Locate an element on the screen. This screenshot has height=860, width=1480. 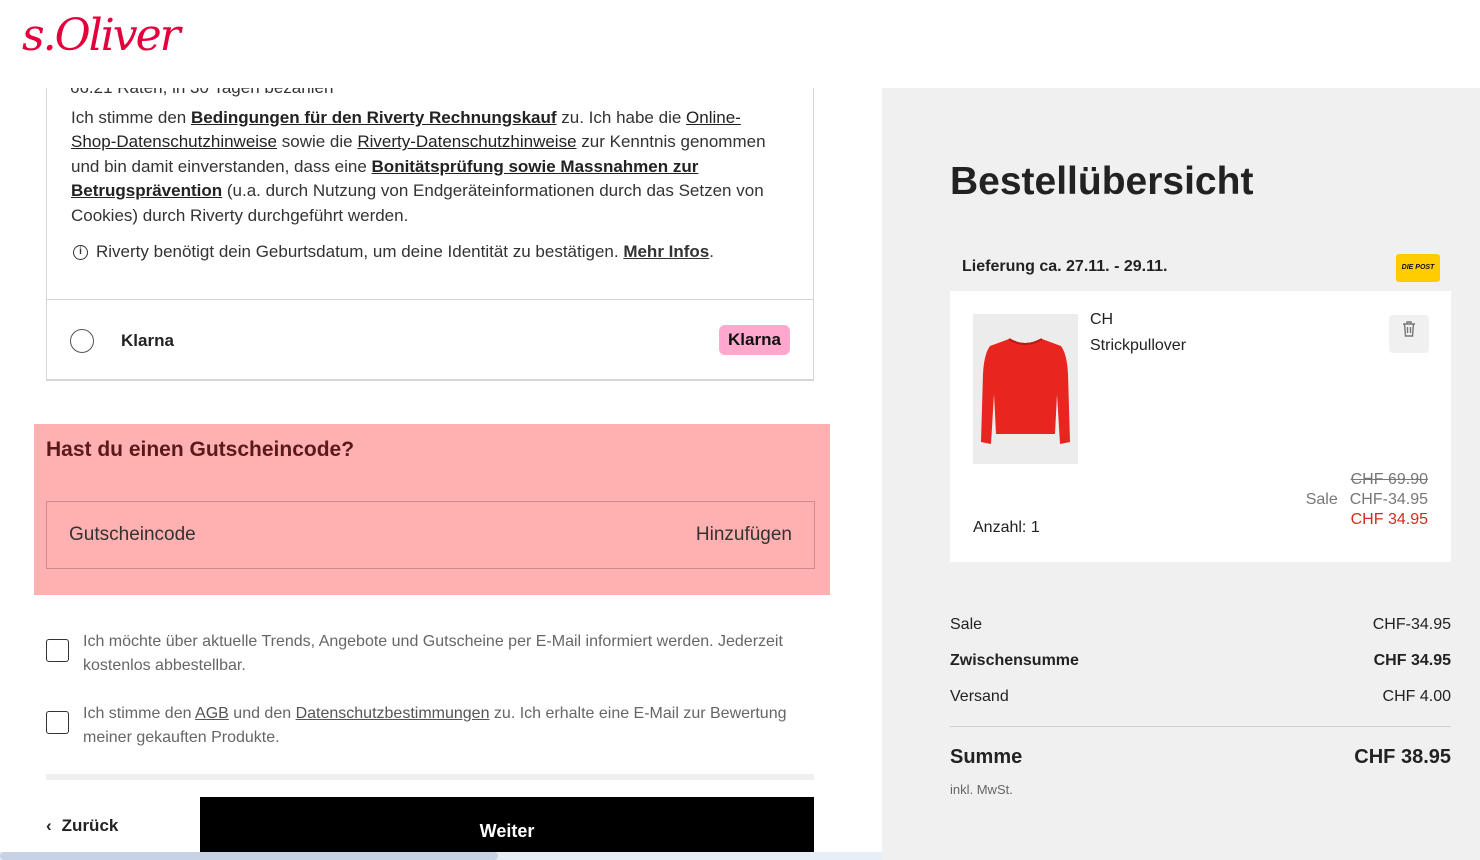
back-button: ‹ Zurück is located at coordinates (82, 826).